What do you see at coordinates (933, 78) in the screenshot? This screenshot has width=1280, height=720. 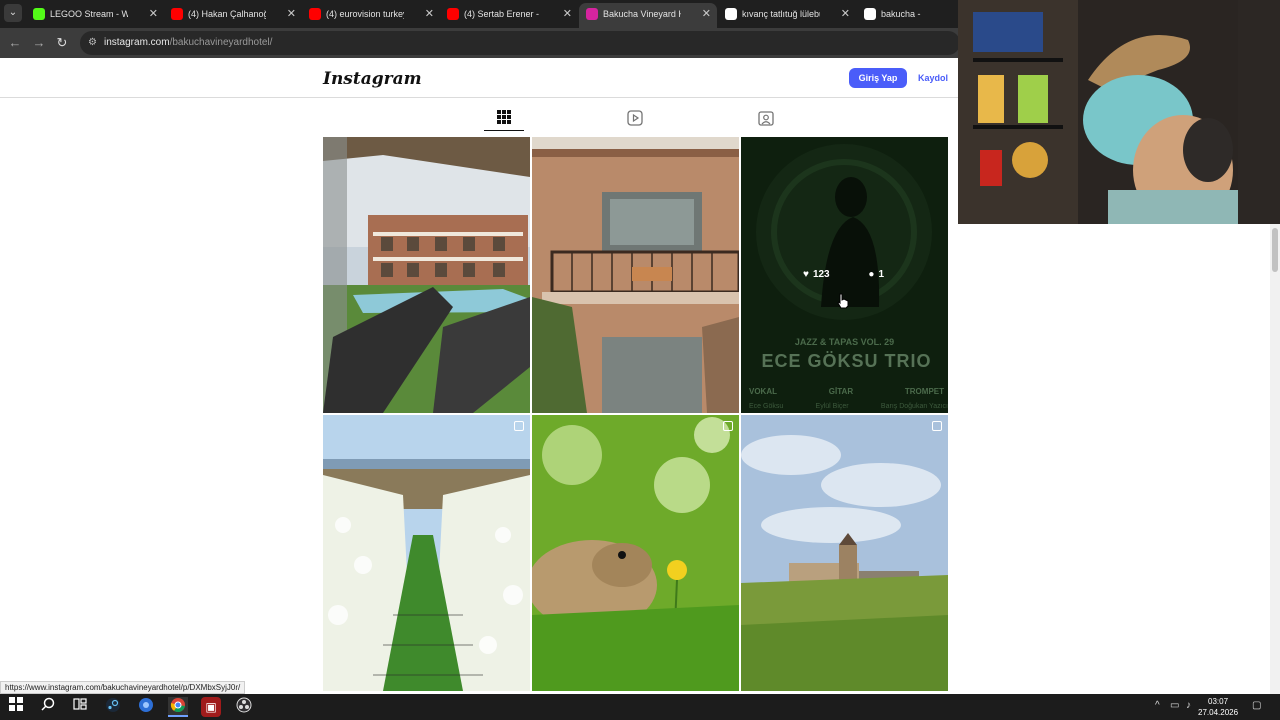 I see `signup-link: Kaydol` at bounding box center [933, 78].